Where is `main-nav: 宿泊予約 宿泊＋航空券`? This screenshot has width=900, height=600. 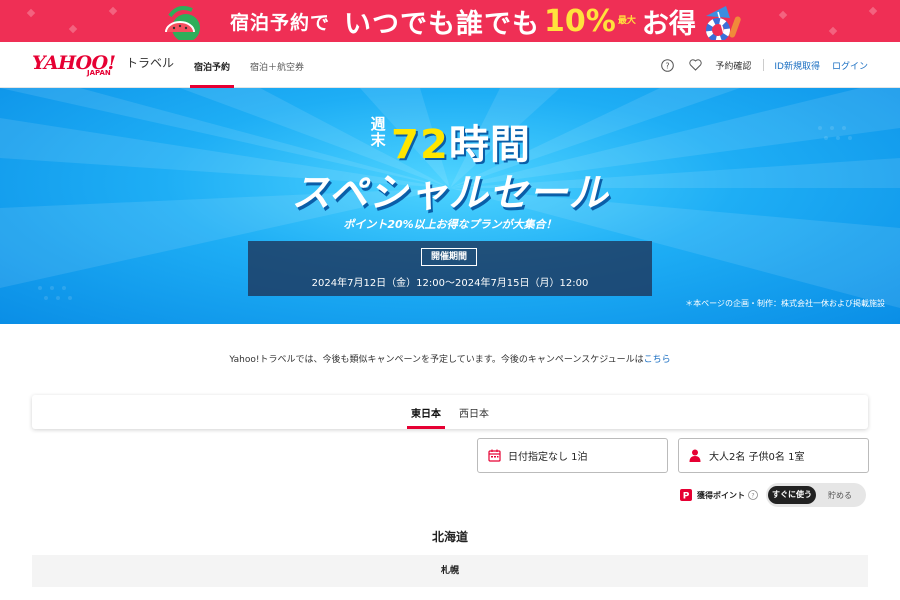 main-nav: 宿泊予約 宿泊＋航空券 is located at coordinates (255, 65).